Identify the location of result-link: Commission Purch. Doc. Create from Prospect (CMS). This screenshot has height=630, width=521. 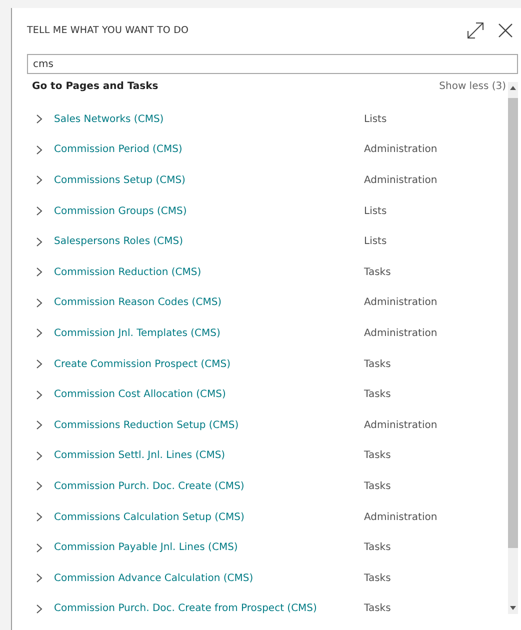
(195, 608).